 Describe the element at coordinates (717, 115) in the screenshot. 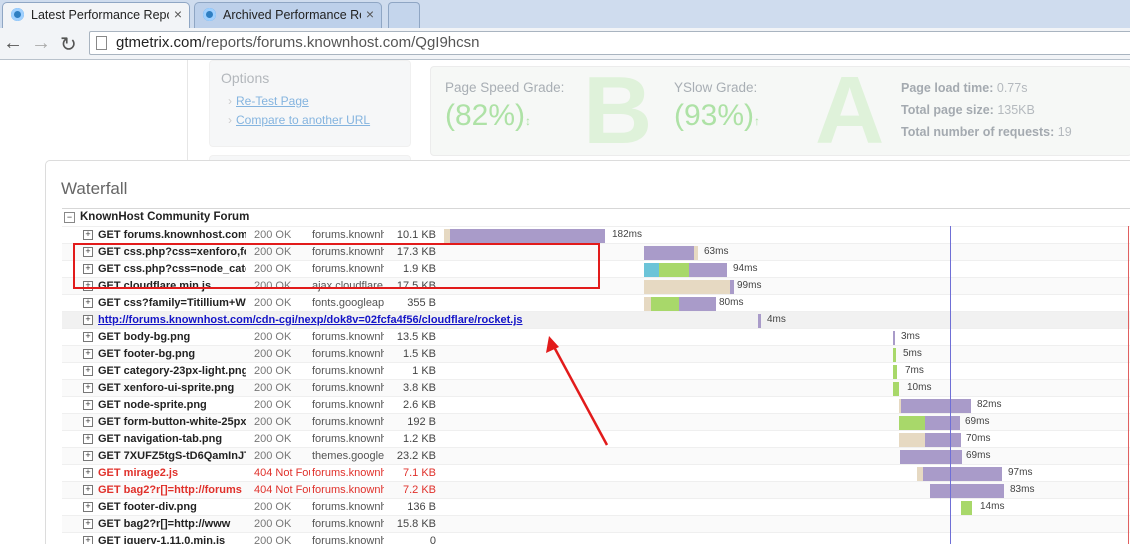

I see `yslow-percent: (93%)↑` at that location.